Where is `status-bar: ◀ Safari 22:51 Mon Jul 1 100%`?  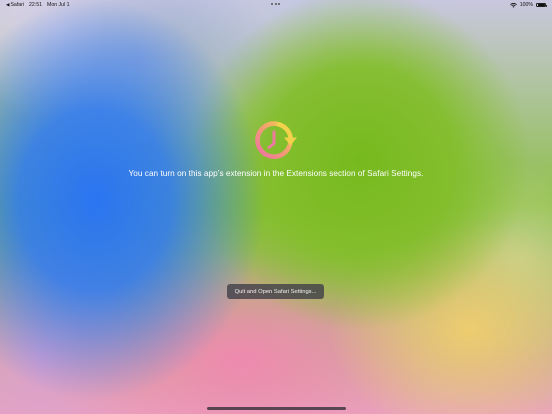
status-bar: ◀ Safari 22:51 Mon Jul 1 100% is located at coordinates (276, 5).